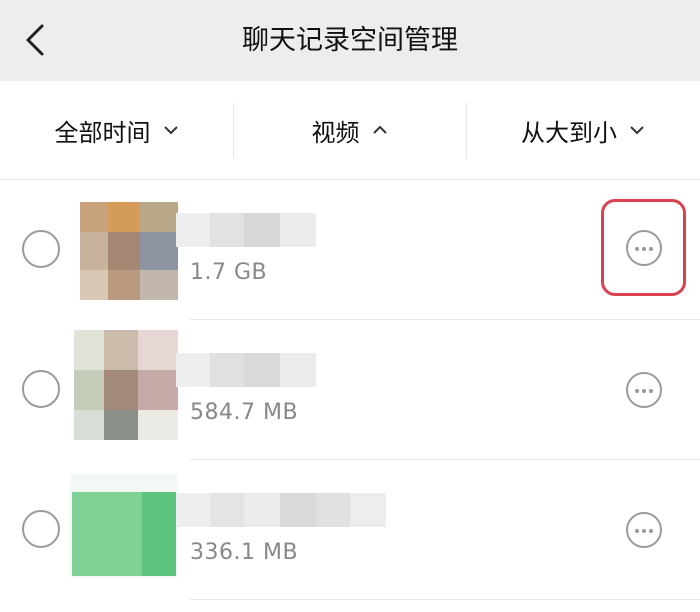 This screenshot has height=612, width=700. Describe the element at coordinates (643, 247) in the screenshot. I see `highlight-box` at that location.